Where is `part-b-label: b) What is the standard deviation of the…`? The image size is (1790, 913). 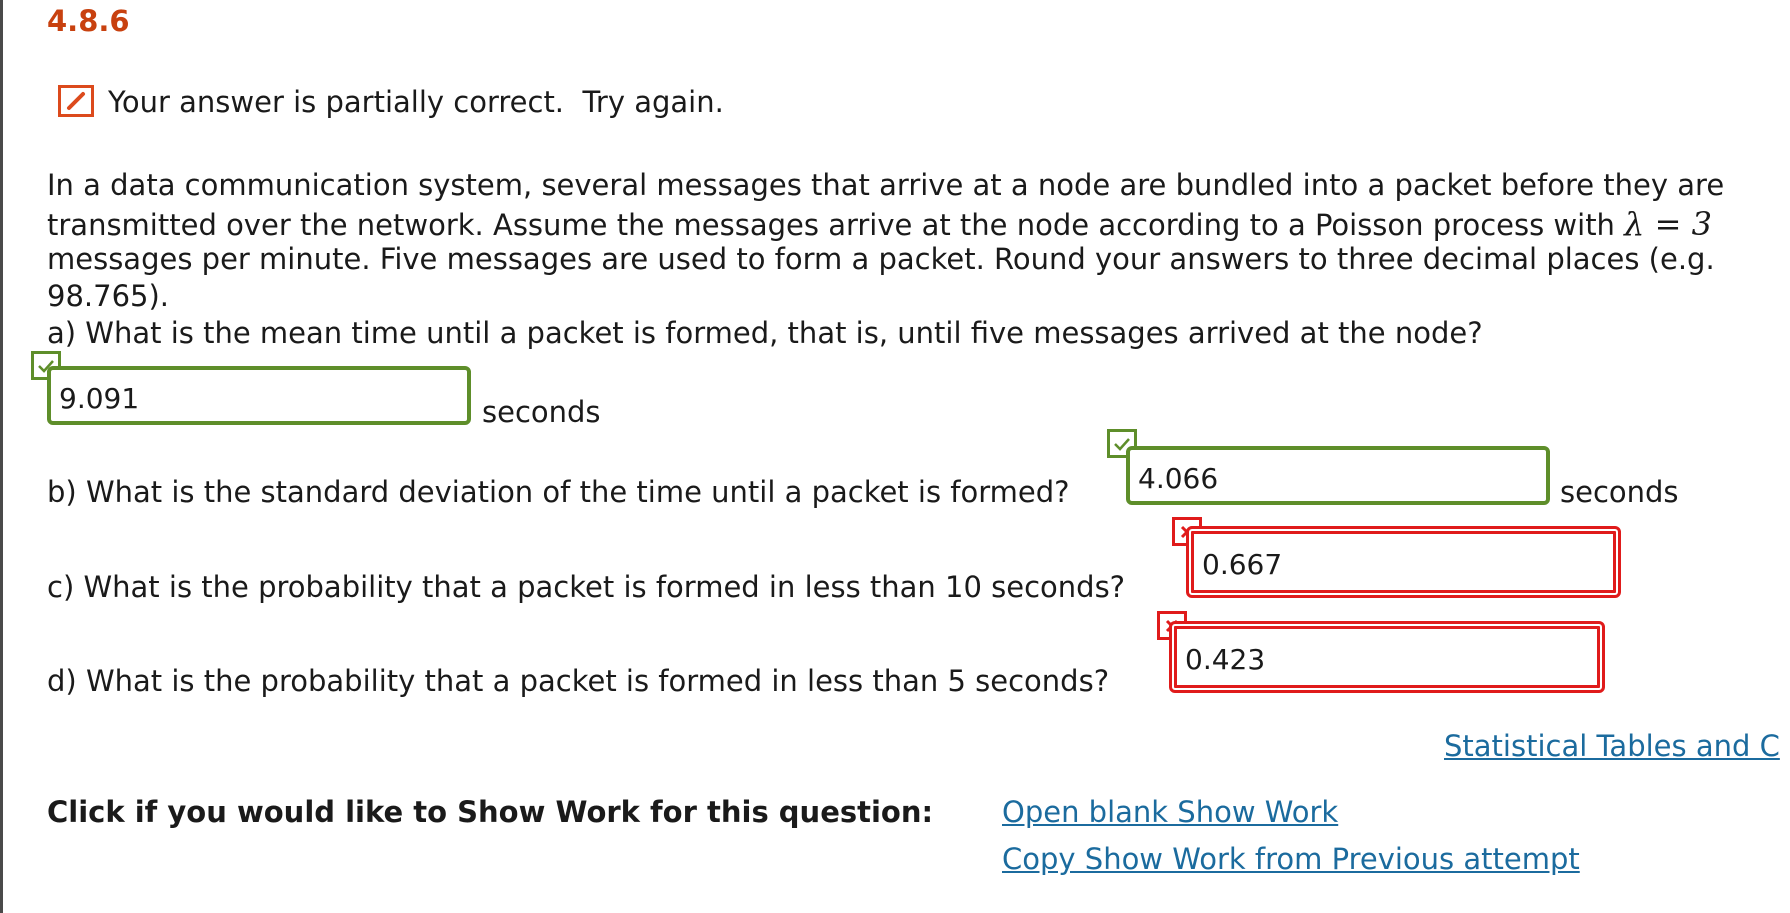
part-b-label: b) What is the standard deviation of the… is located at coordinates (558, 492).